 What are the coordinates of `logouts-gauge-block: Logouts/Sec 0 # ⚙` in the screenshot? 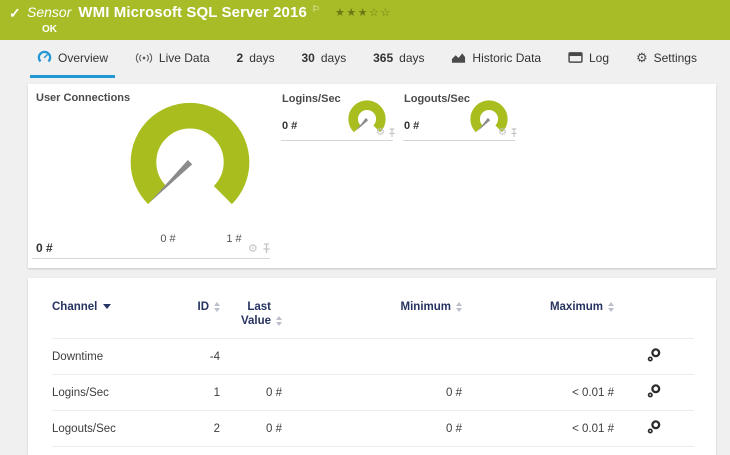 It's located at (460, 120).